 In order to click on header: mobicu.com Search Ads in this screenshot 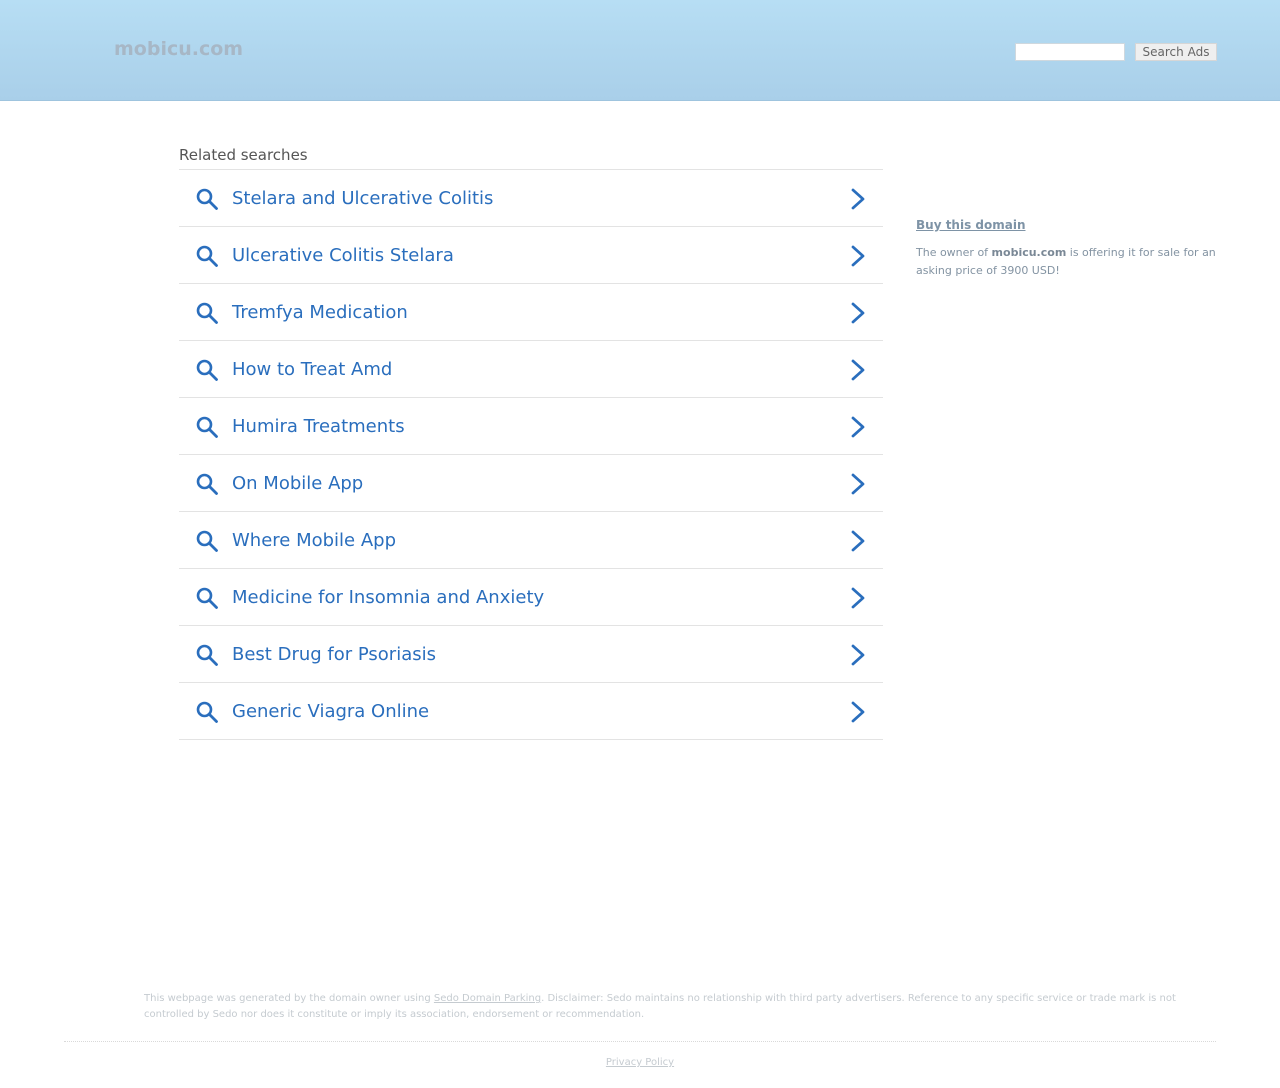, I will do `click(640, 50)`.